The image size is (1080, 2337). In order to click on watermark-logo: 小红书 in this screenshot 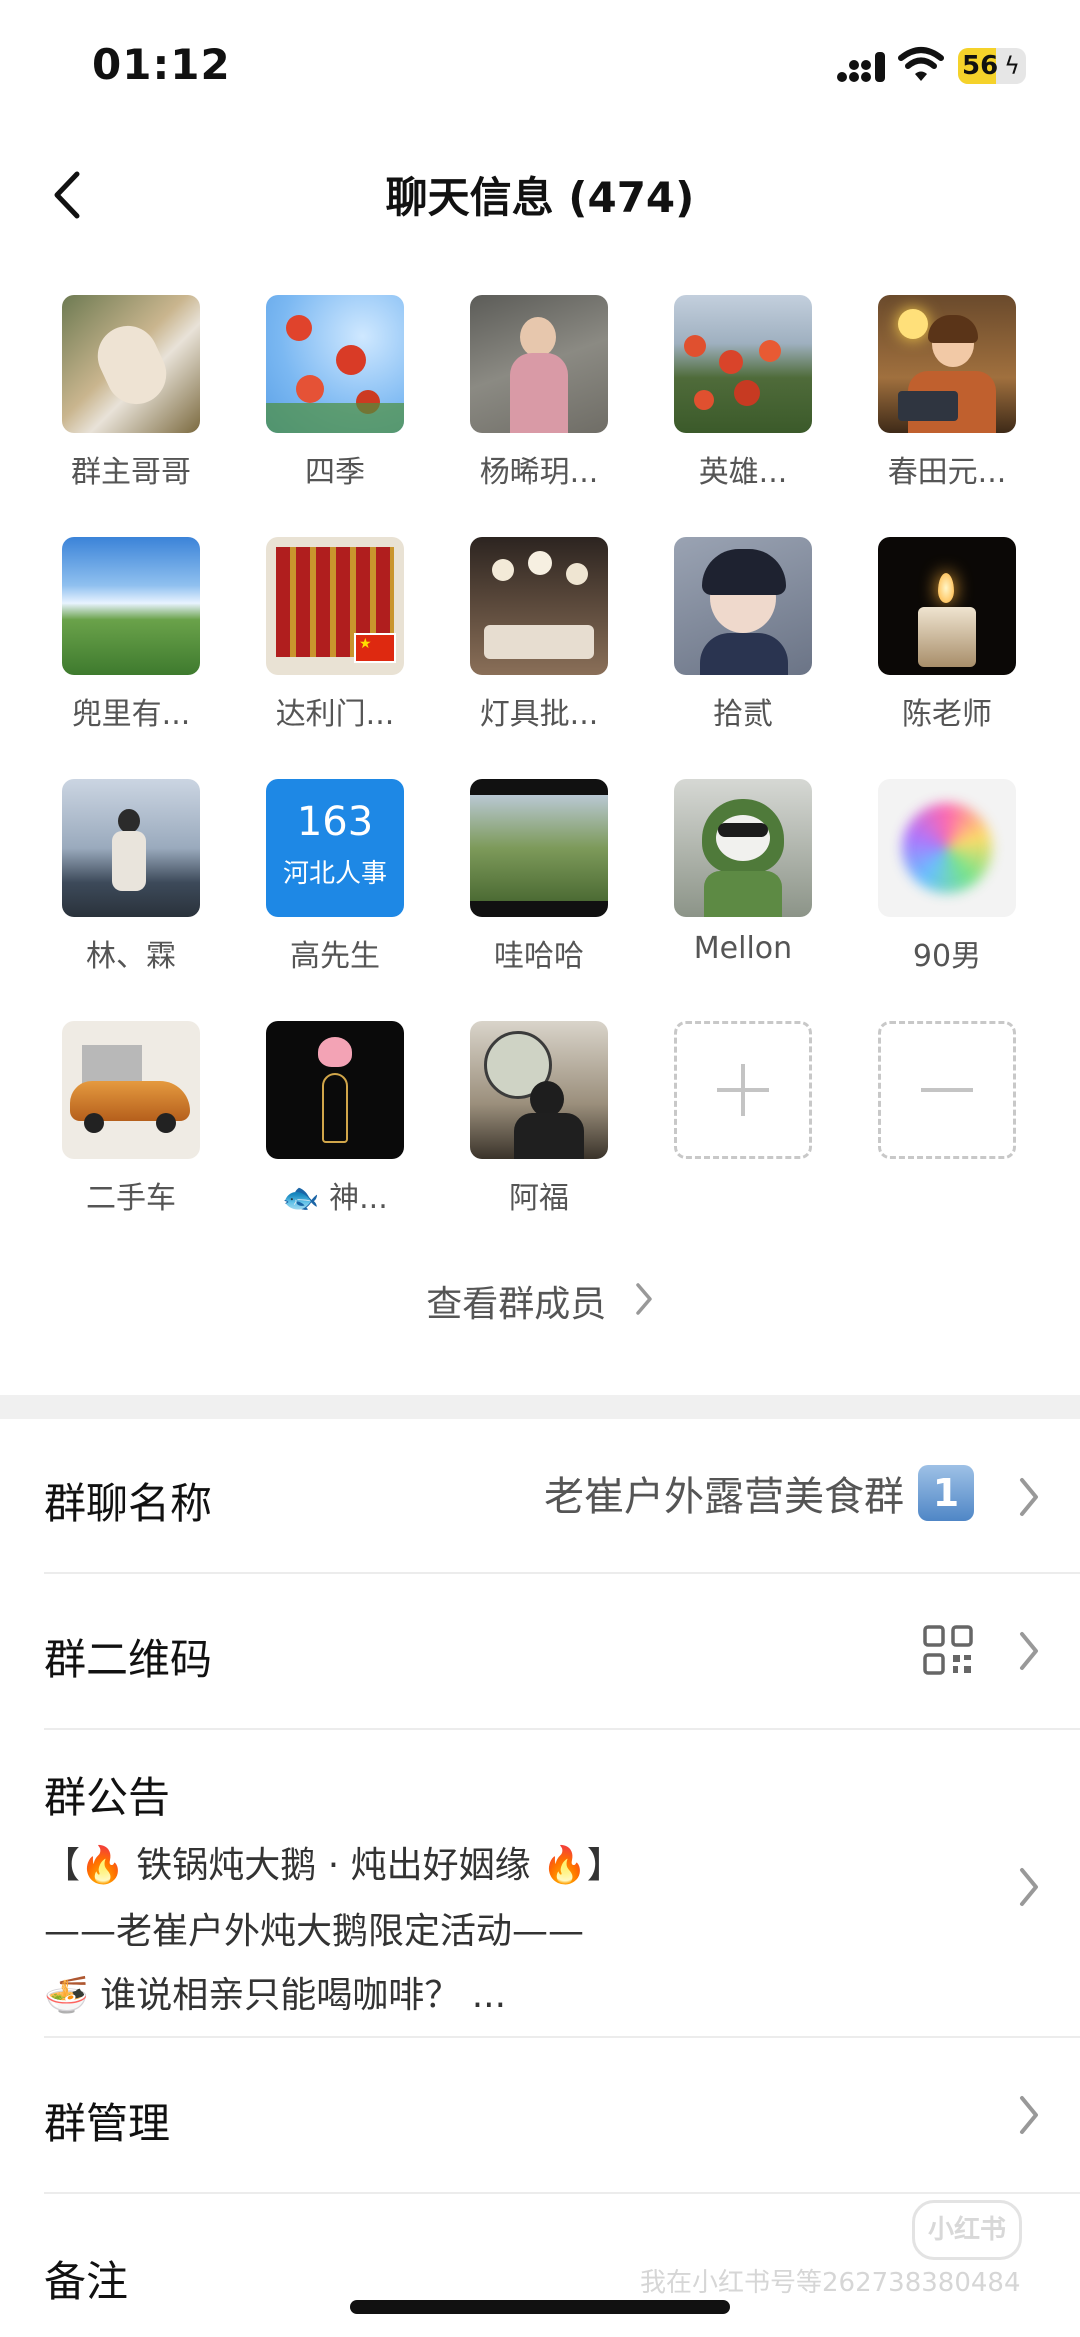, I will do `click(967, 2230)`.